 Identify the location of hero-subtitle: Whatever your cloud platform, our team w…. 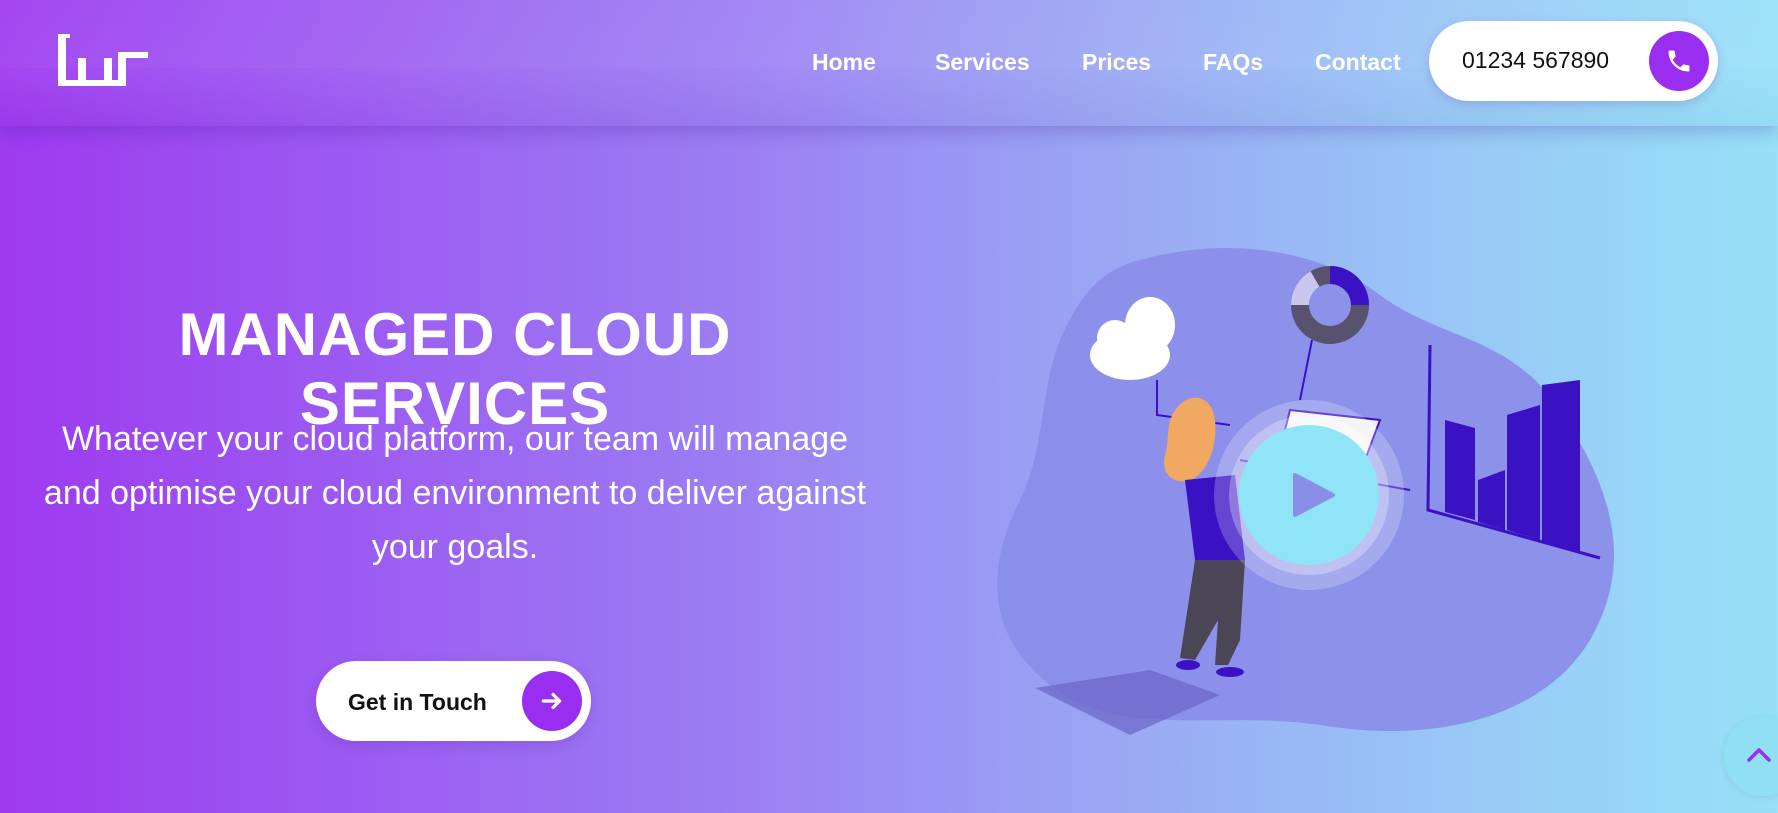
(455, 493).